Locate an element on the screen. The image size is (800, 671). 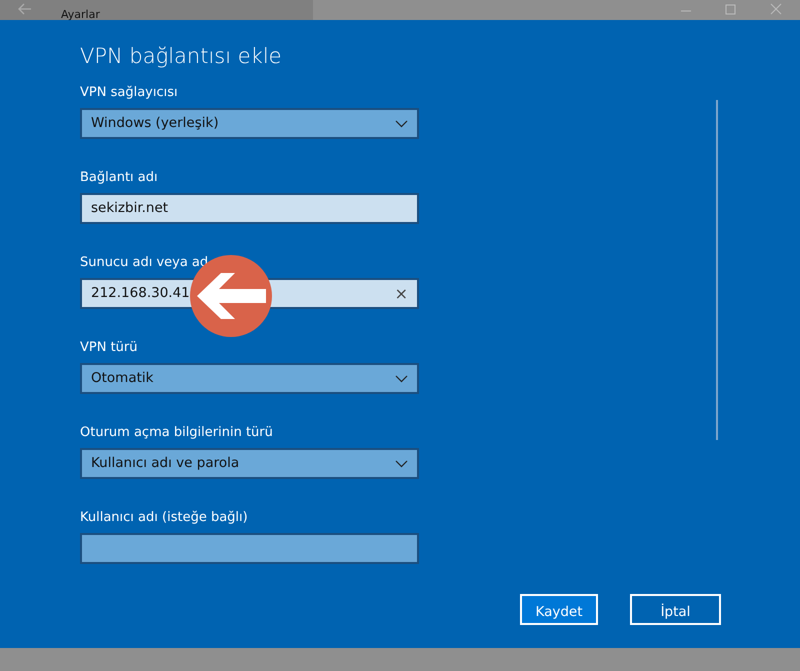
dropdown: Windows (yerleşik) is located at coordinates (249, 123).